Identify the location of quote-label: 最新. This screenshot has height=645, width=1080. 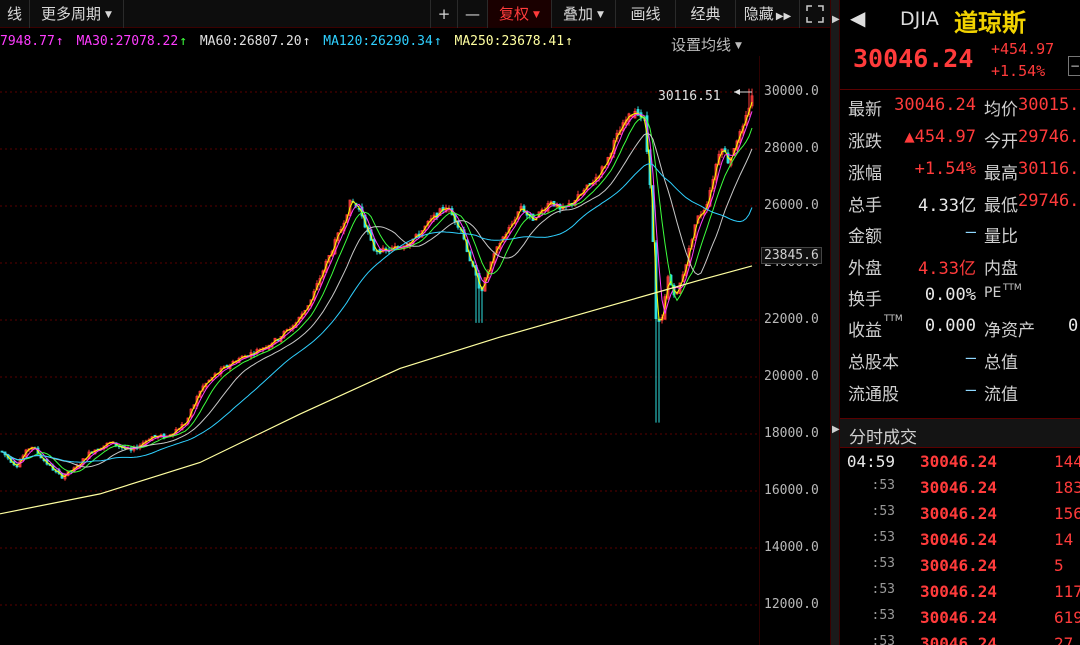
(865, 110).